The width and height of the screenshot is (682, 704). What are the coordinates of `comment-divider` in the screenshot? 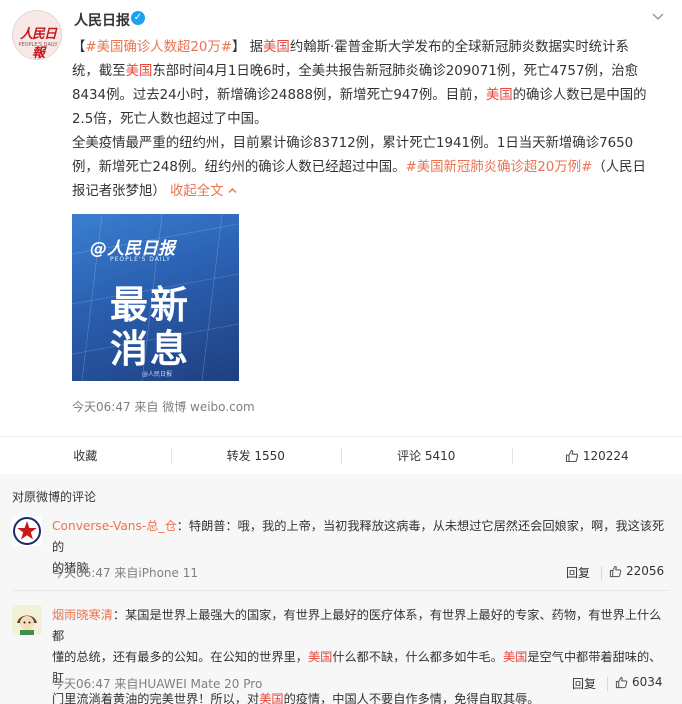 It's located at (341, 590).